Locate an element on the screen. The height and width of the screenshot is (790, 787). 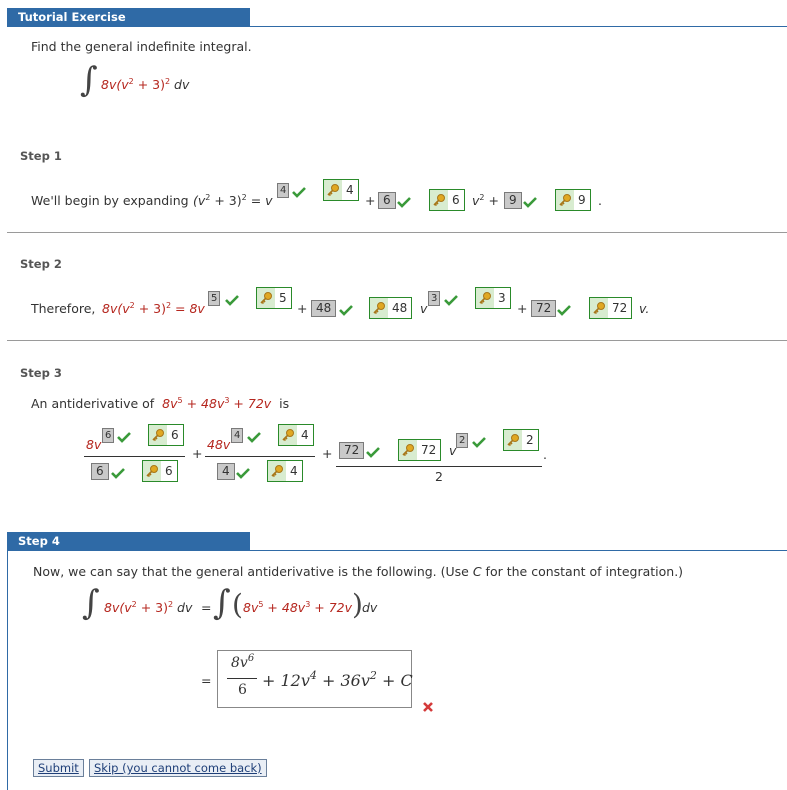
frac2-exponent-box: 4 is located at coordinates (237, 435).